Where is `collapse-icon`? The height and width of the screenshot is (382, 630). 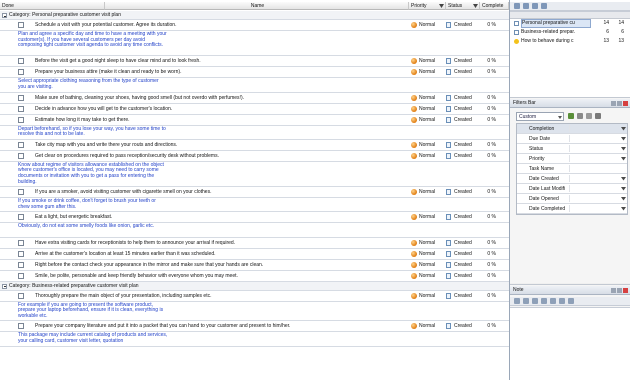 collapse-icon is located at coordinates (4, 15).